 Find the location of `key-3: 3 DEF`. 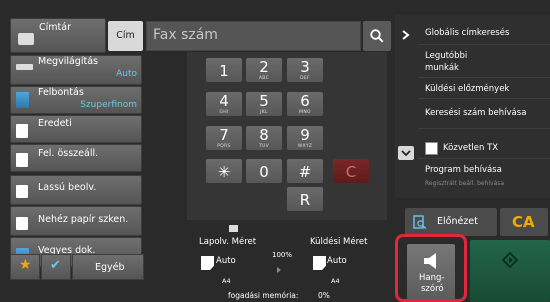

key-3: 3 DEF is located at coordinates (305, 70).